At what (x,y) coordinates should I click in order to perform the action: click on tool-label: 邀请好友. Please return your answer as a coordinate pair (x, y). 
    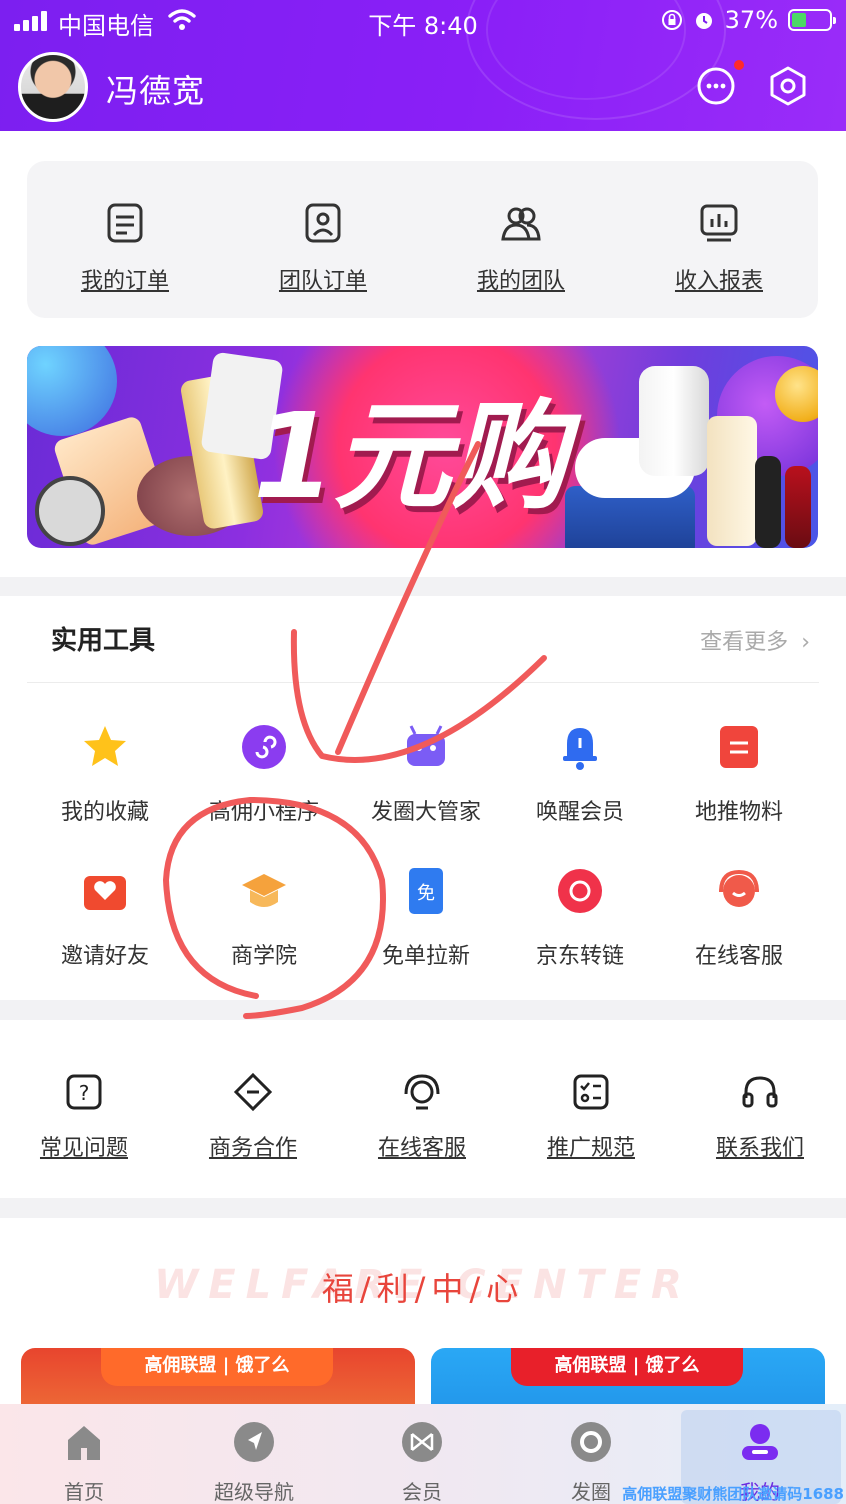
    Looking at the image, I should click on (104, 956).